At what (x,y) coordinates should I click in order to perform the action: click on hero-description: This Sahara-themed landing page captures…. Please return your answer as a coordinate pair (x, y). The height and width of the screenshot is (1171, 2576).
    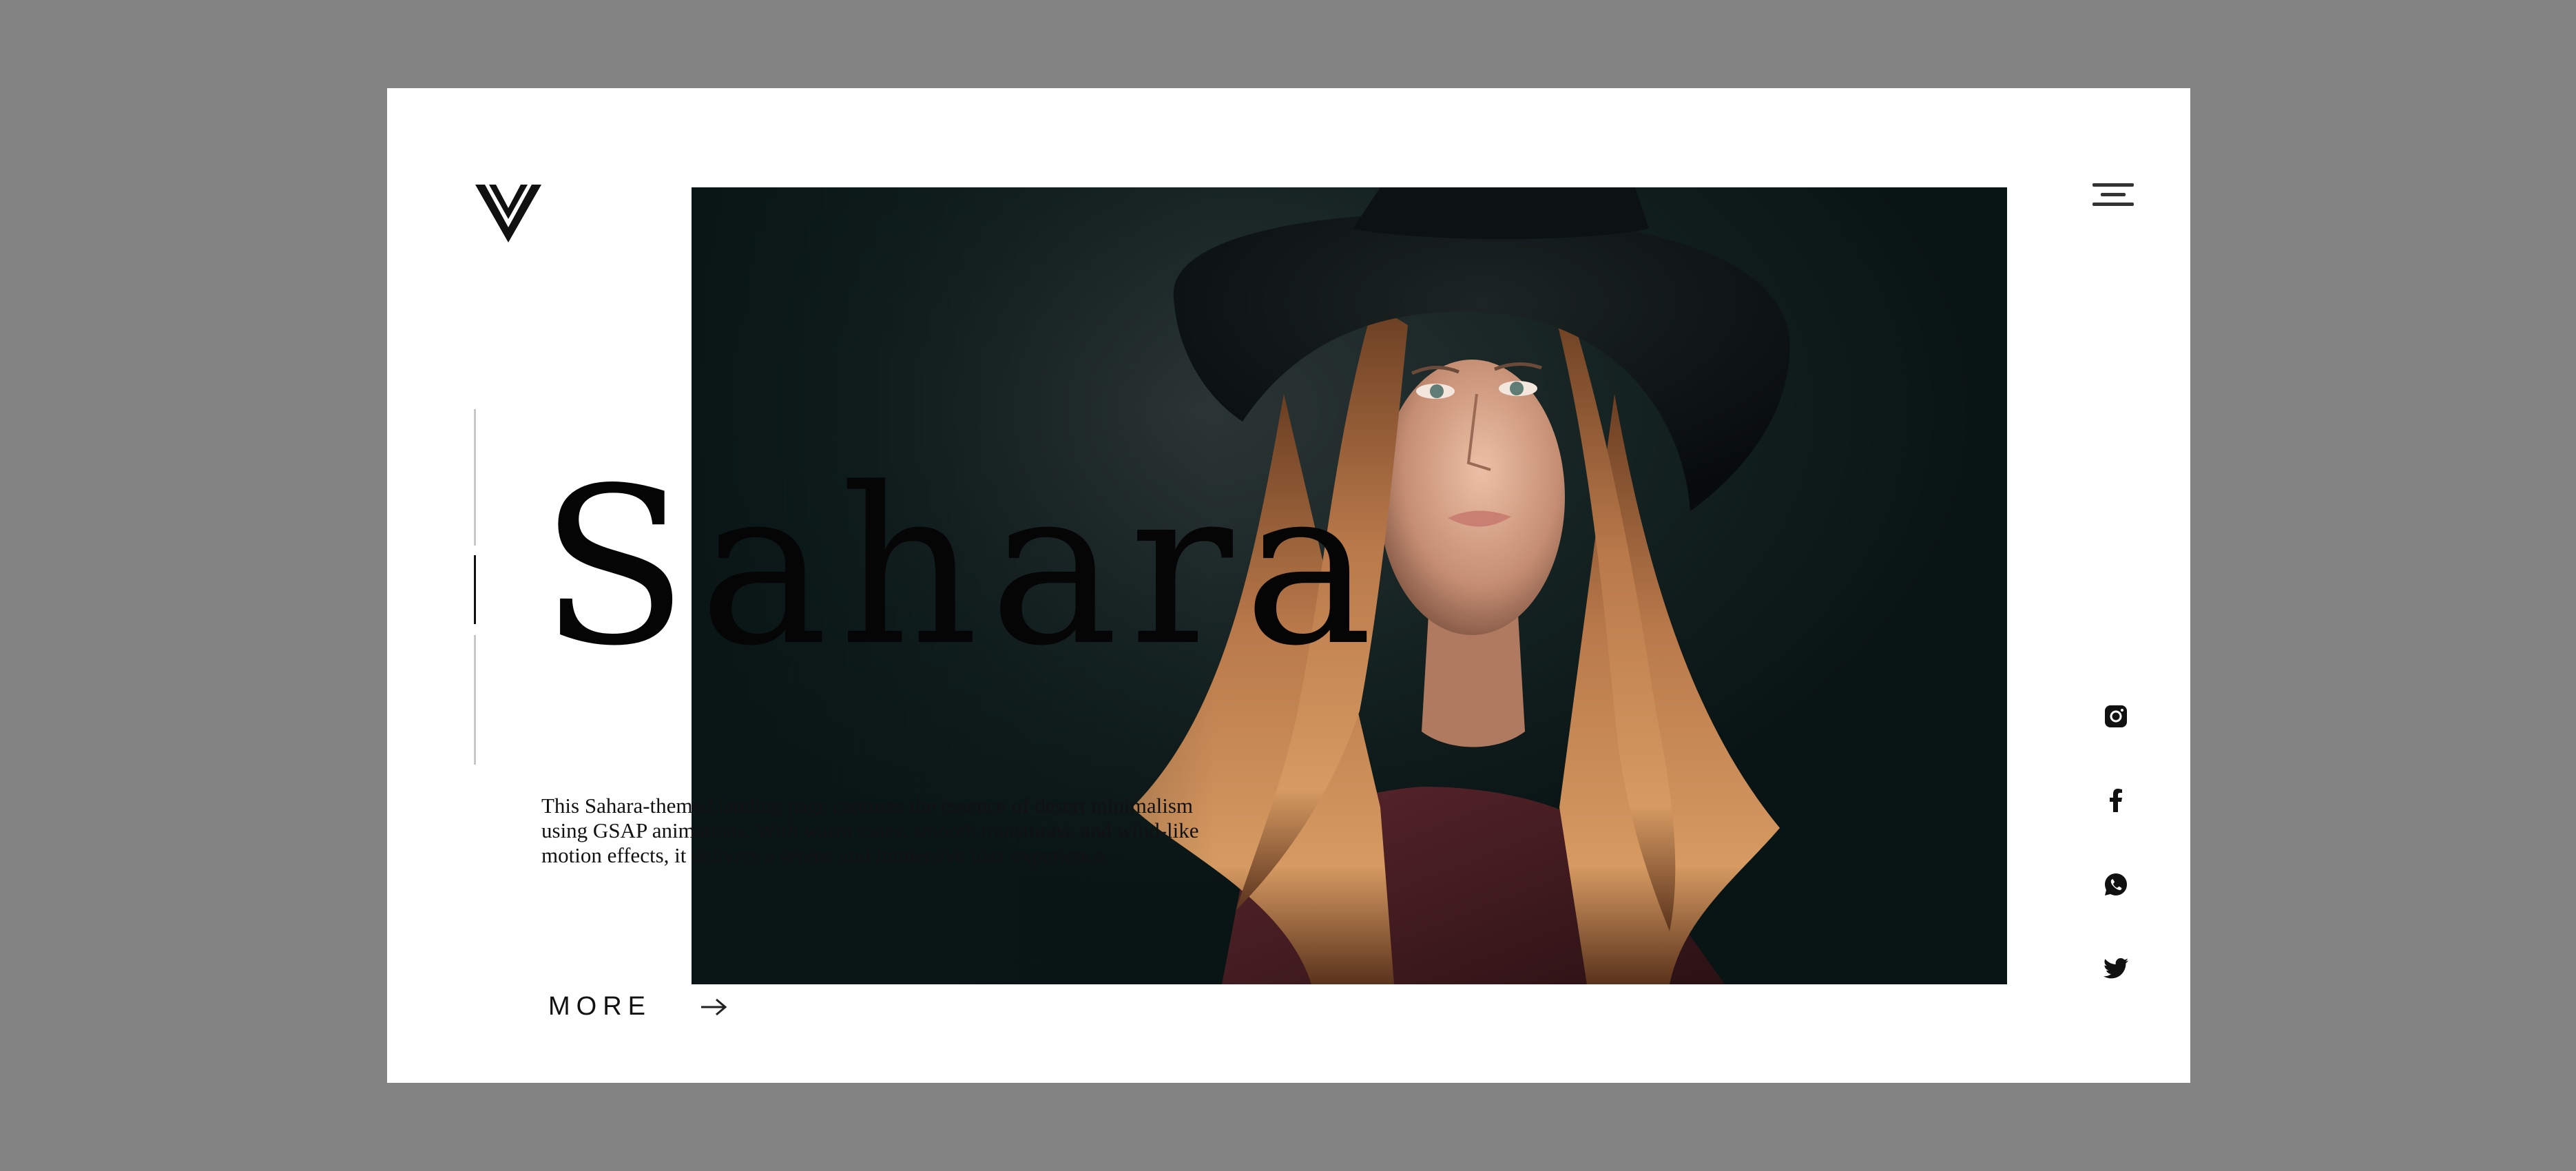
    Looking at the image, I should click on (870, 830).